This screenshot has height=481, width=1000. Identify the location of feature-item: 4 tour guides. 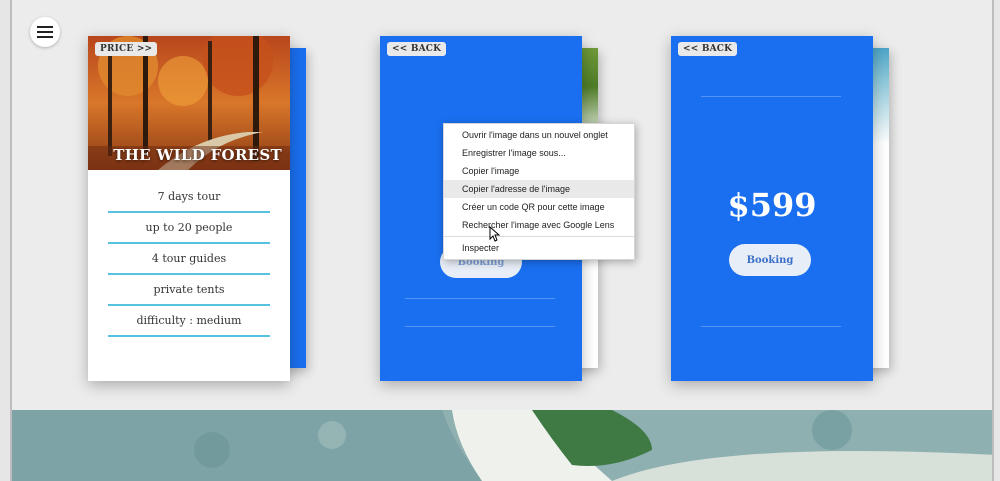
(189, 259).